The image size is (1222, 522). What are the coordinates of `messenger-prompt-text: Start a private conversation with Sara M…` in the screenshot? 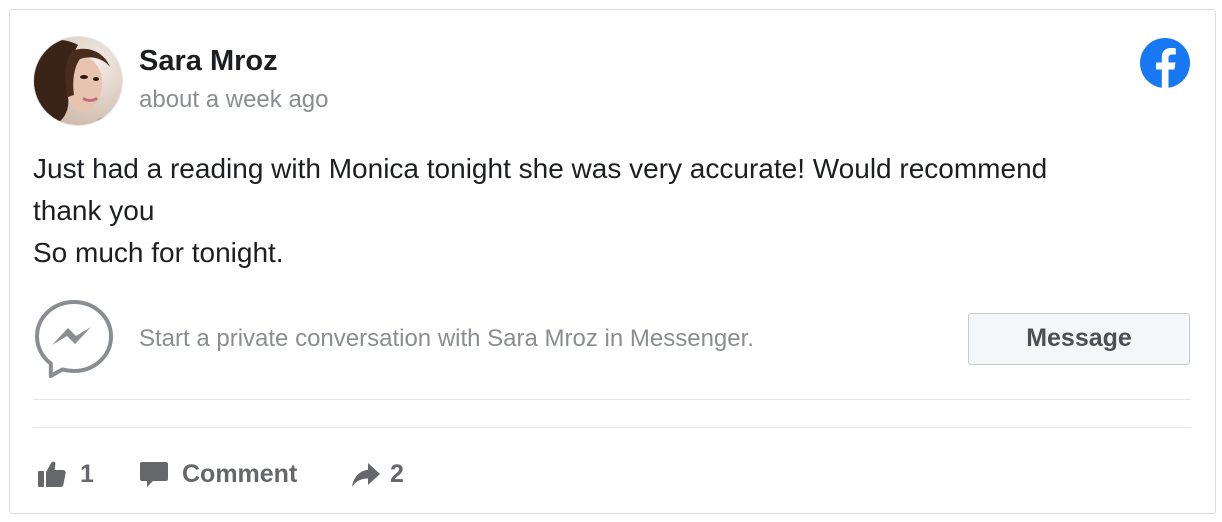 It's located at (446, 338).